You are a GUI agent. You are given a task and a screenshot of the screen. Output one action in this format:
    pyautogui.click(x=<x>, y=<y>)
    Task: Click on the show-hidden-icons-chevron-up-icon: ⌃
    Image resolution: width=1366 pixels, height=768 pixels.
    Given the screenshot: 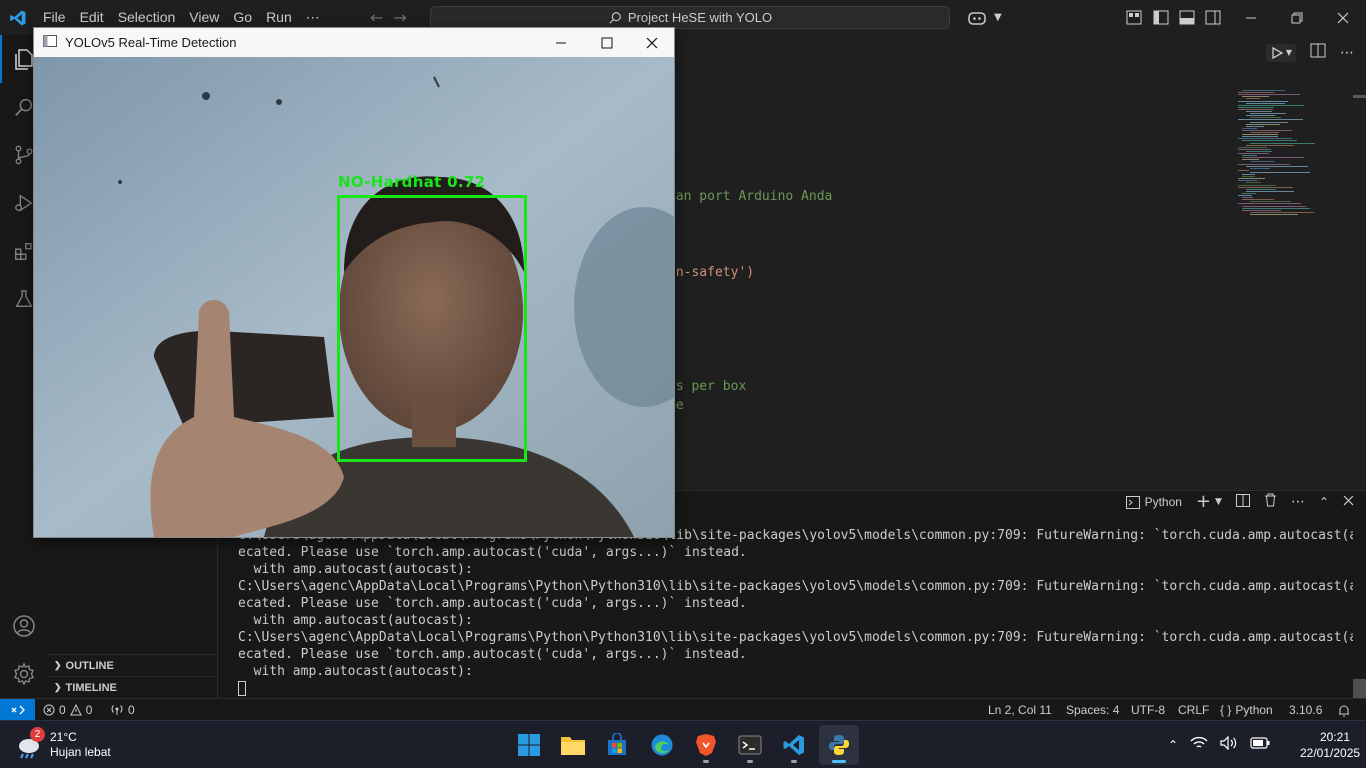 What is the action you would take?
    pyautogui.click(x=1173, y=745)
    